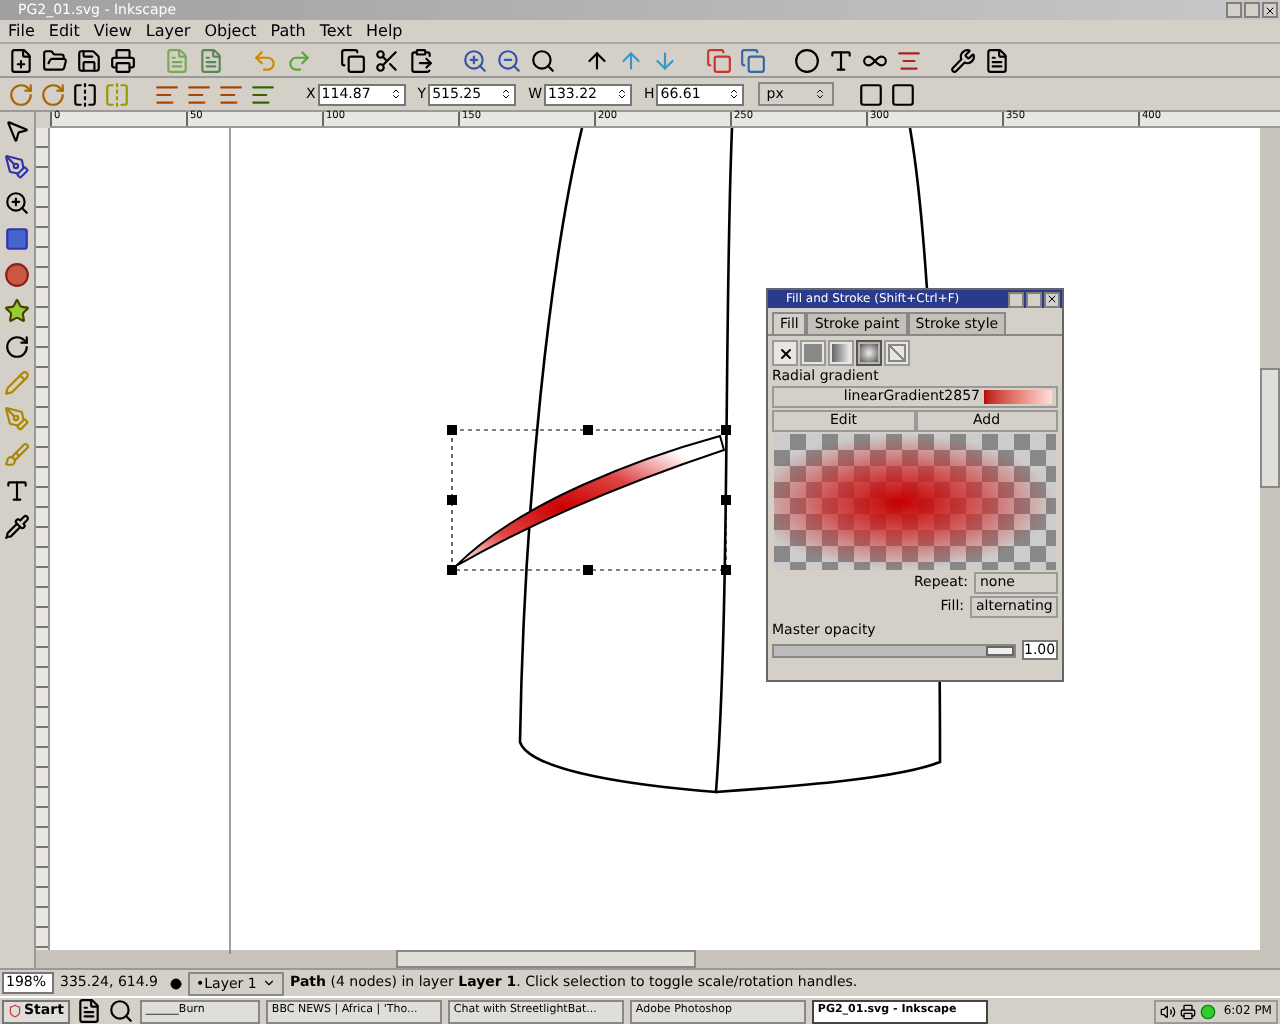 Image resolution: width=1280 pixels, height=1024 pixels. Describe the element at coordinates (17, 527) in the screenshot. I see `dropper-icon` at that location.